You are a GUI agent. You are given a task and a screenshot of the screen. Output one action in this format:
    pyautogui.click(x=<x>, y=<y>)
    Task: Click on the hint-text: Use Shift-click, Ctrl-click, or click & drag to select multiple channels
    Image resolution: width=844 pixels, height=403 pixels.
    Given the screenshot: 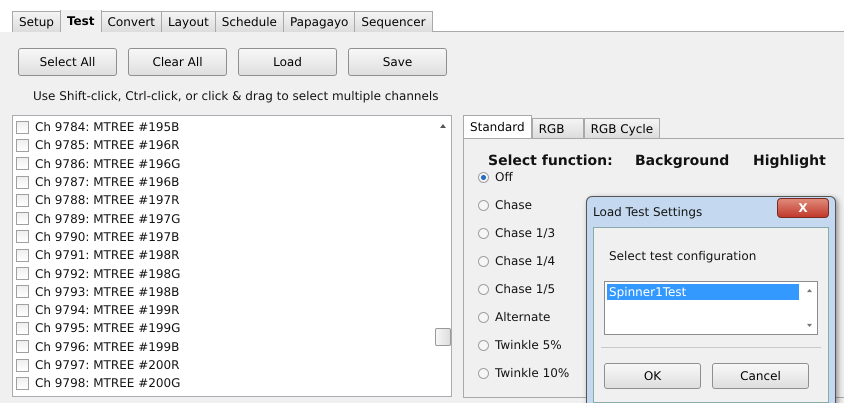 What is the action you would take?
    pyautogui.click(x=236, y=96)
    